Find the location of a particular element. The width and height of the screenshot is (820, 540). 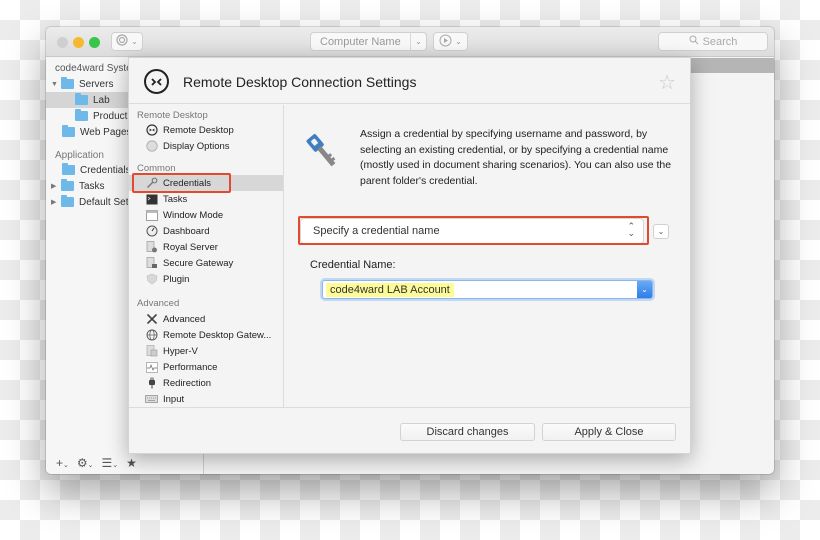

nav-item-label: Dashboard is located at coordinates (186, 231).